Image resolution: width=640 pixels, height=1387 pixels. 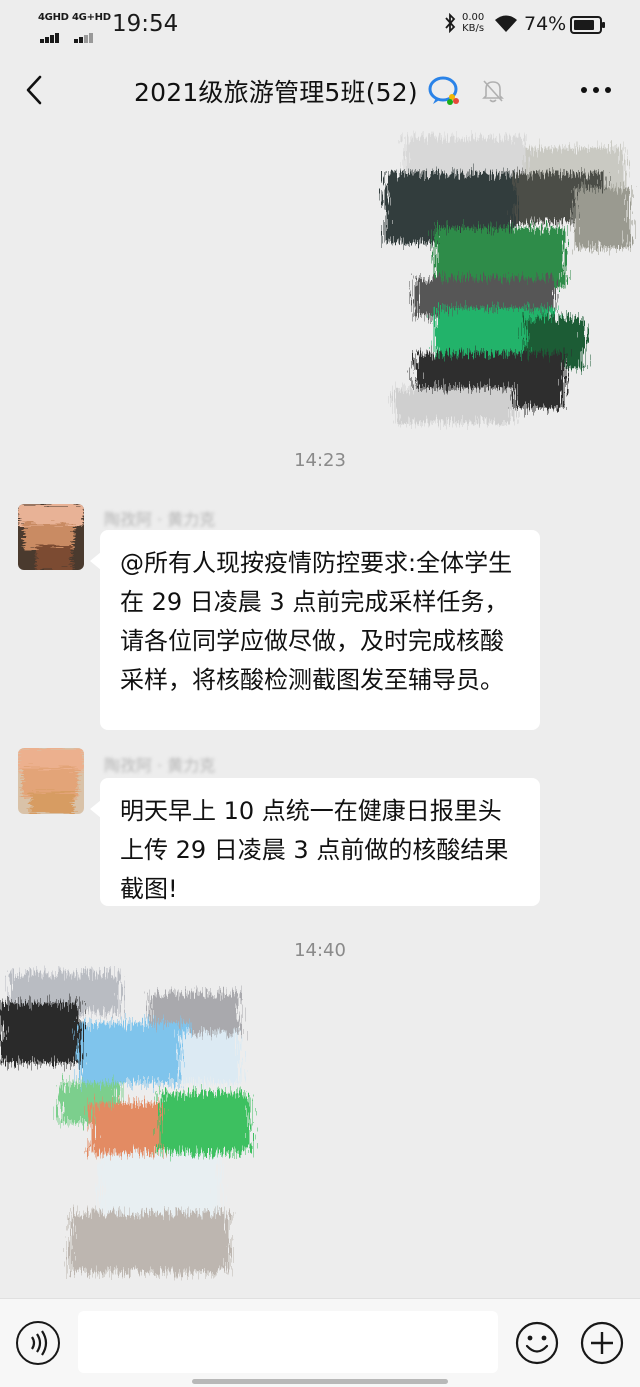 I want to click on enterprise-chat-icon, so click(x=443, y=90).